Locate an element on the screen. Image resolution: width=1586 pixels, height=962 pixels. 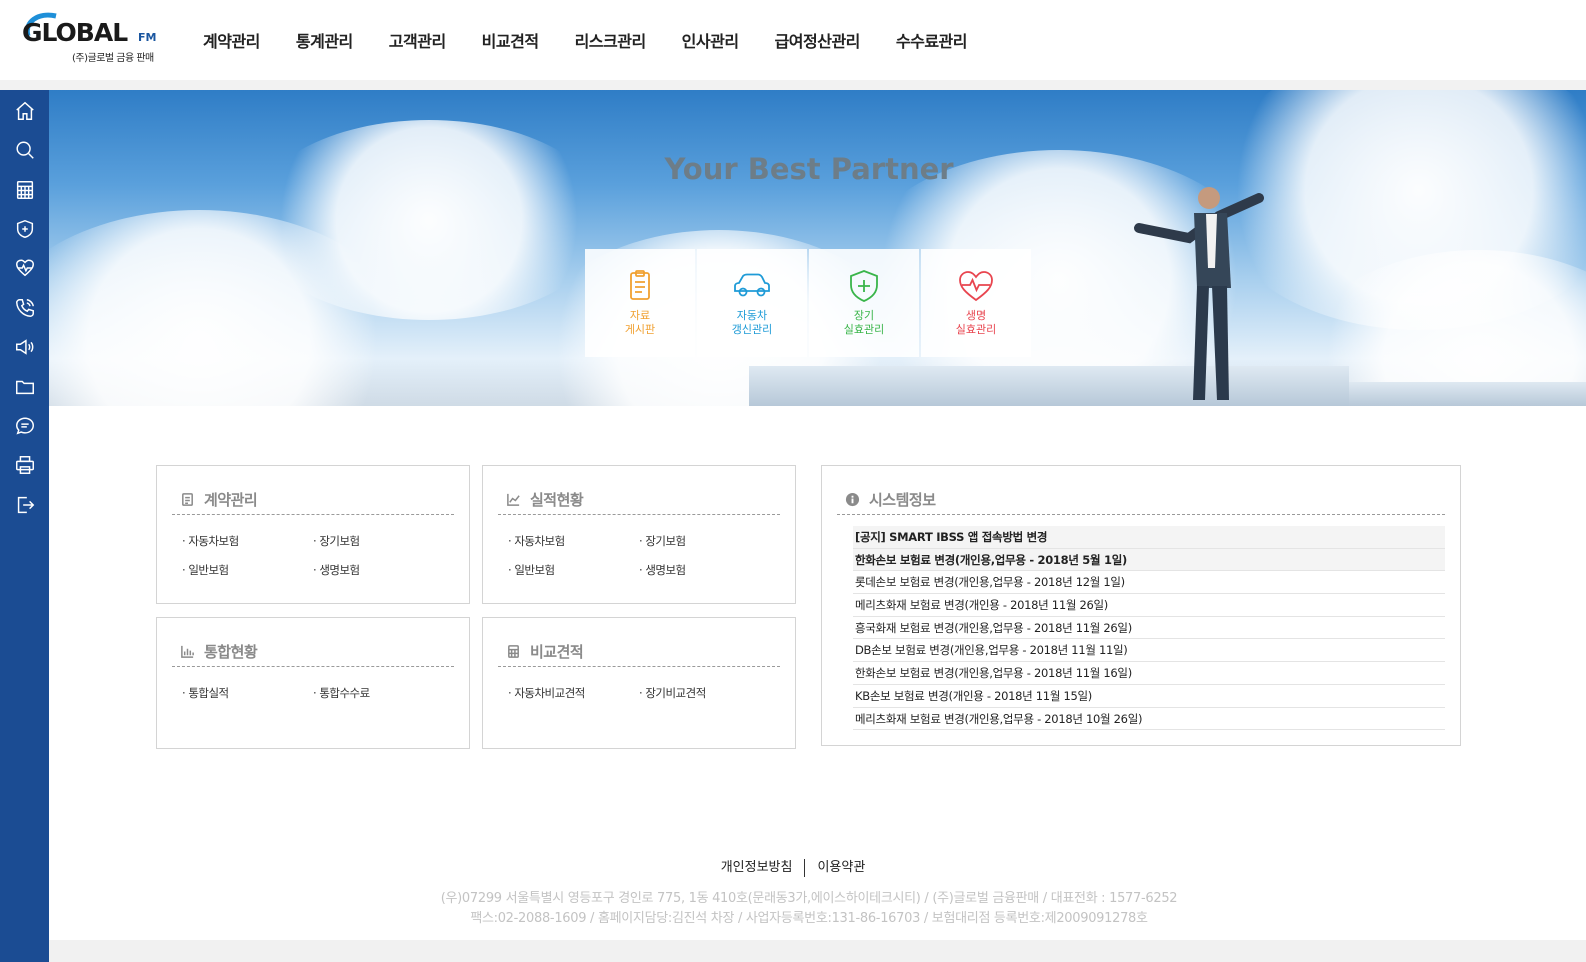
panel-compare-links: 자동차비교견적 장기비교견적 is located at coordinates (643, 693).